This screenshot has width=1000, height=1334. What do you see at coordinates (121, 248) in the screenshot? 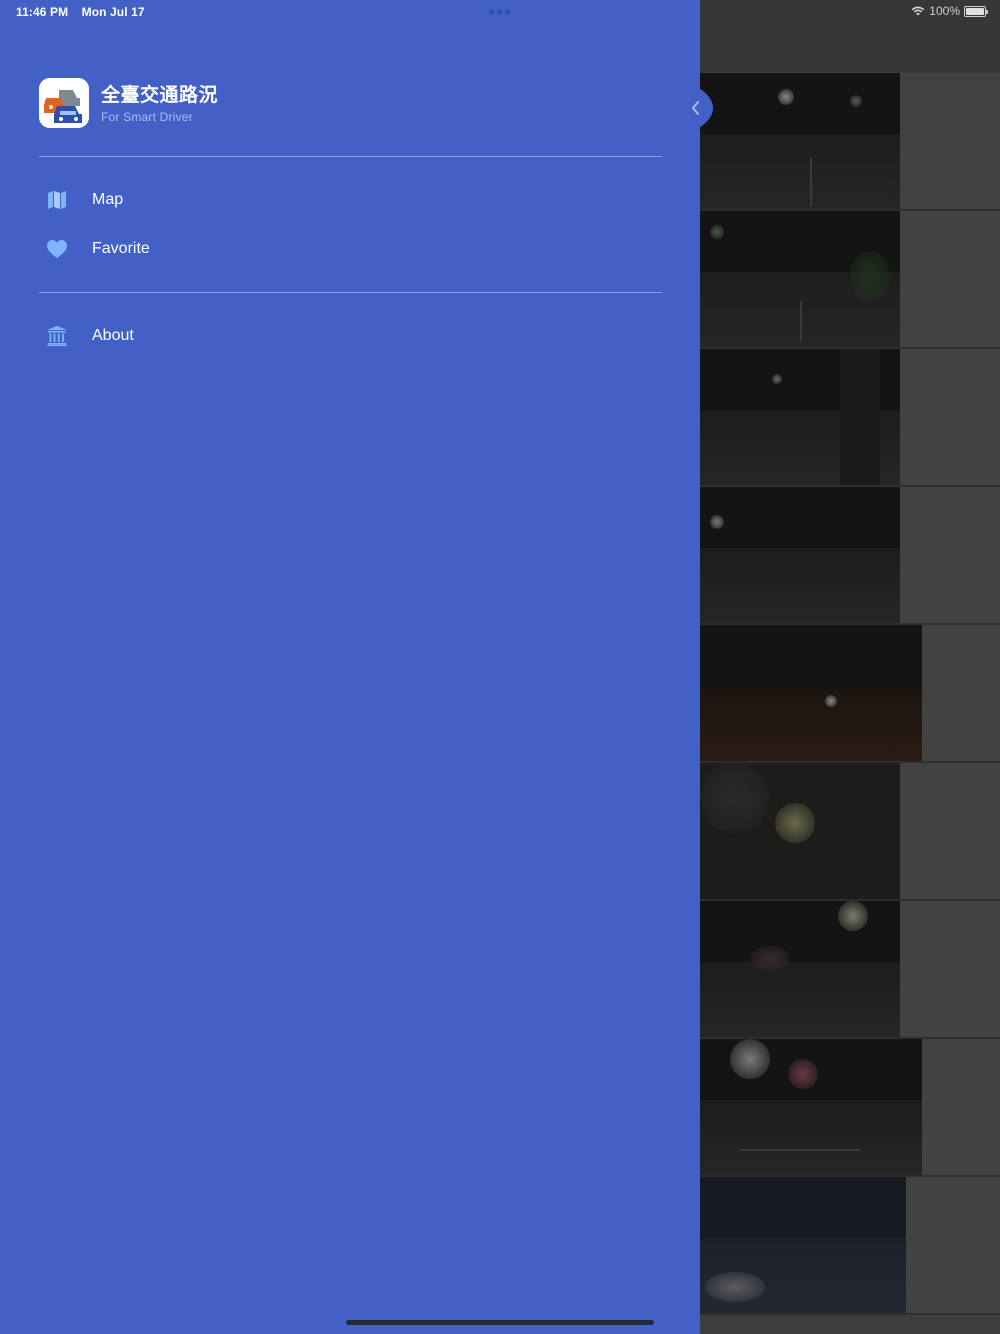
I see `menu-item-label: Favorite` at bounding box center [121, 248].